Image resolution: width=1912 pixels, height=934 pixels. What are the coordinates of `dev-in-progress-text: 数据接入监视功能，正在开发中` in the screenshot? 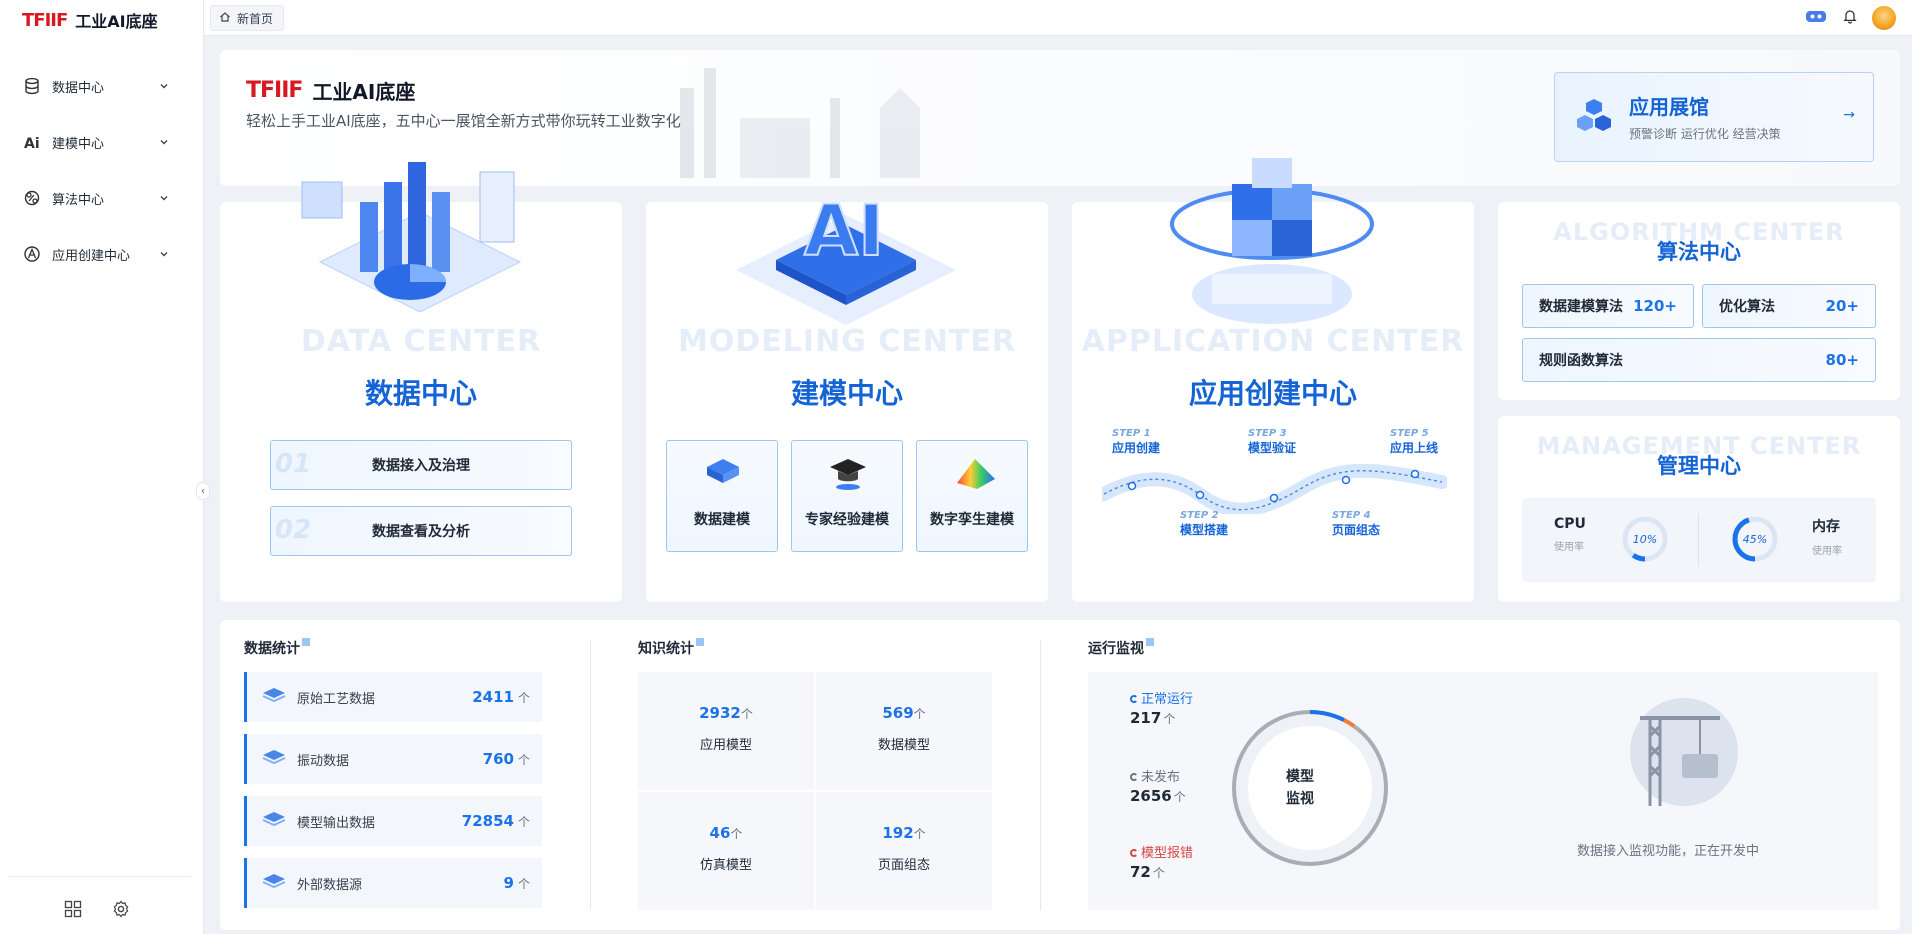 It's located at (1667, 851).